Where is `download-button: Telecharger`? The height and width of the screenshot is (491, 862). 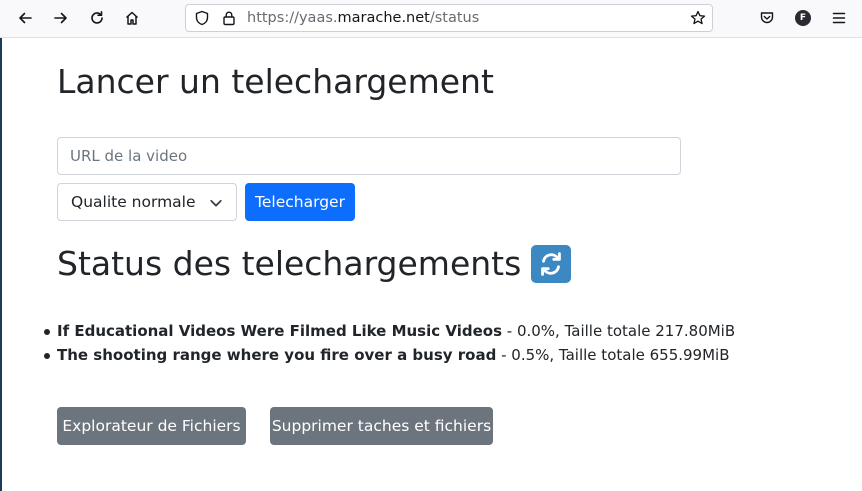 download-button: Telecharger is located at coordinates (300, 202).